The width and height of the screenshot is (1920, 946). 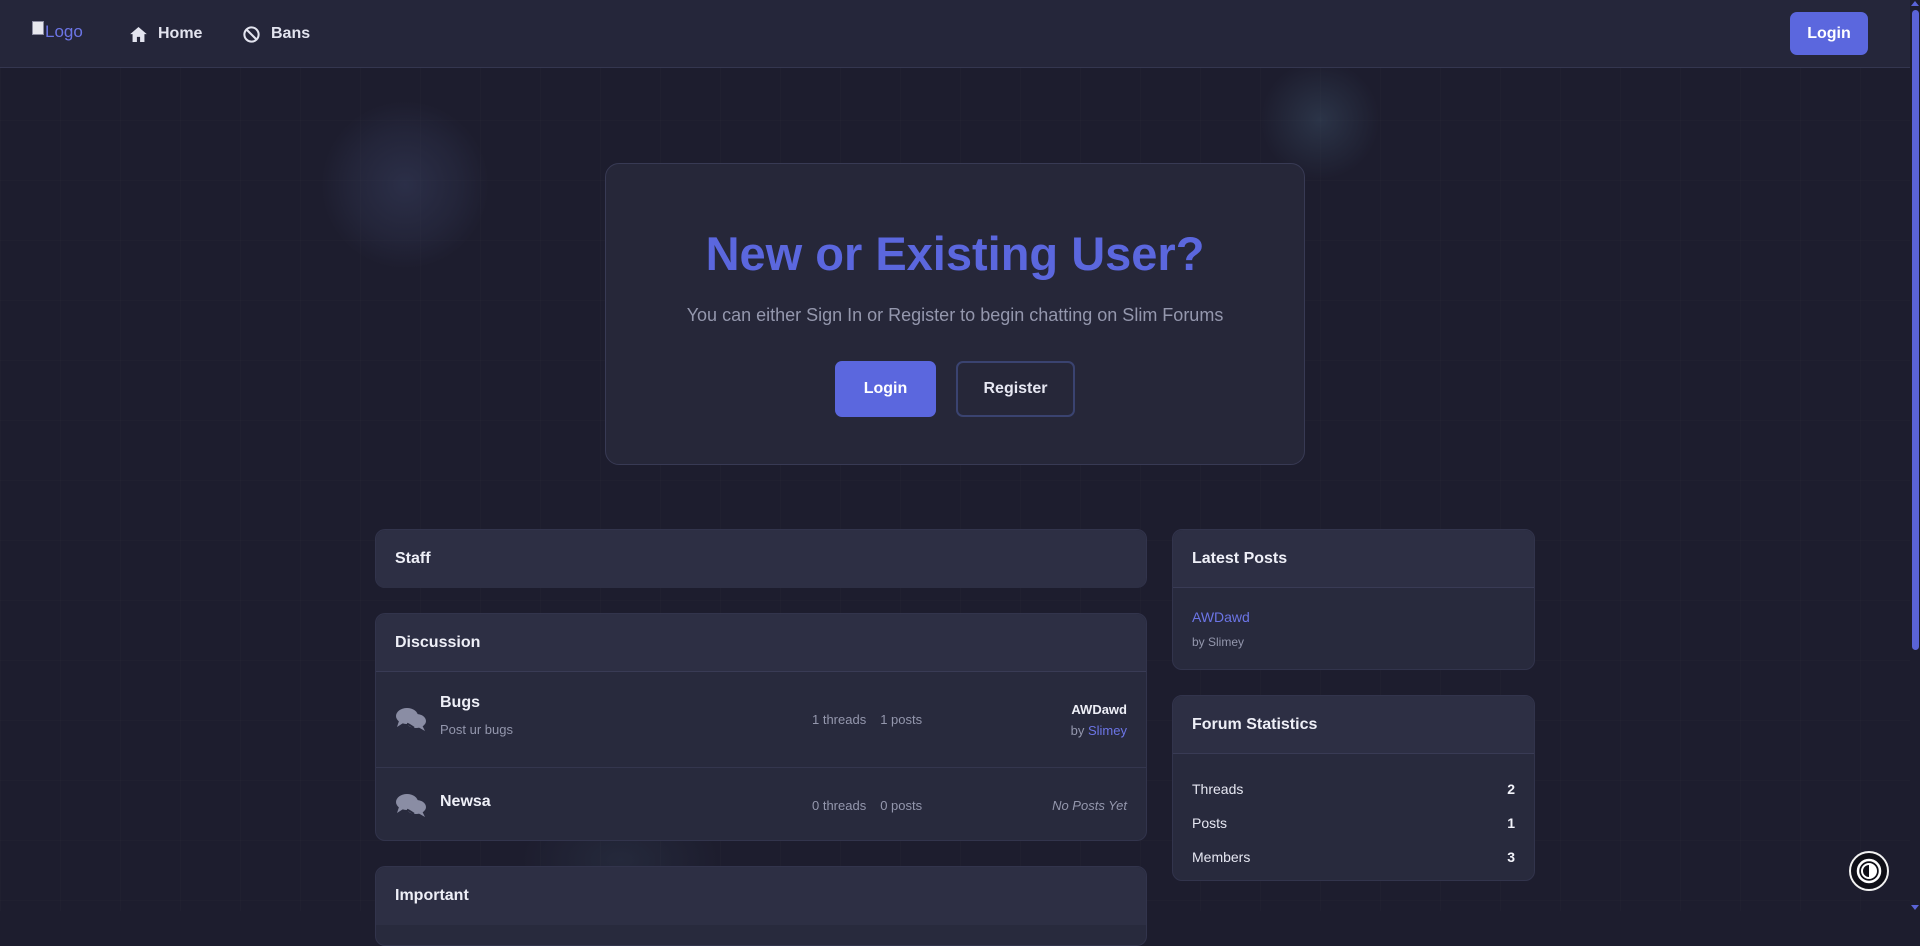 I want to click on page-scrollbar, so click(x=1915, y=455).